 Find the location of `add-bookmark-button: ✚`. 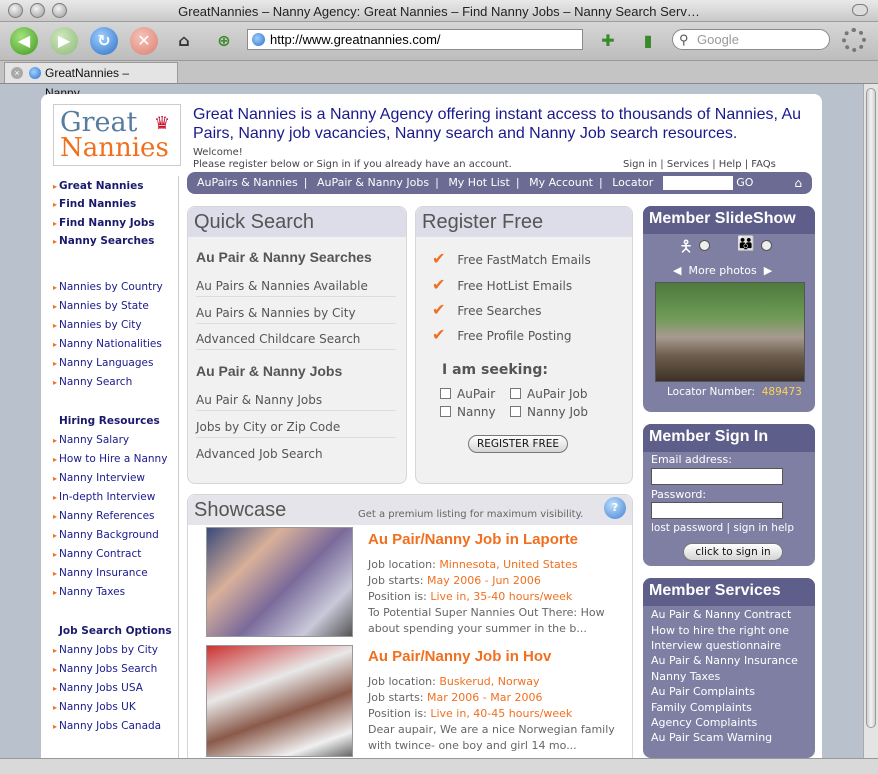

add-bookmark-button: ✚ is located at coordinates (608, 41).